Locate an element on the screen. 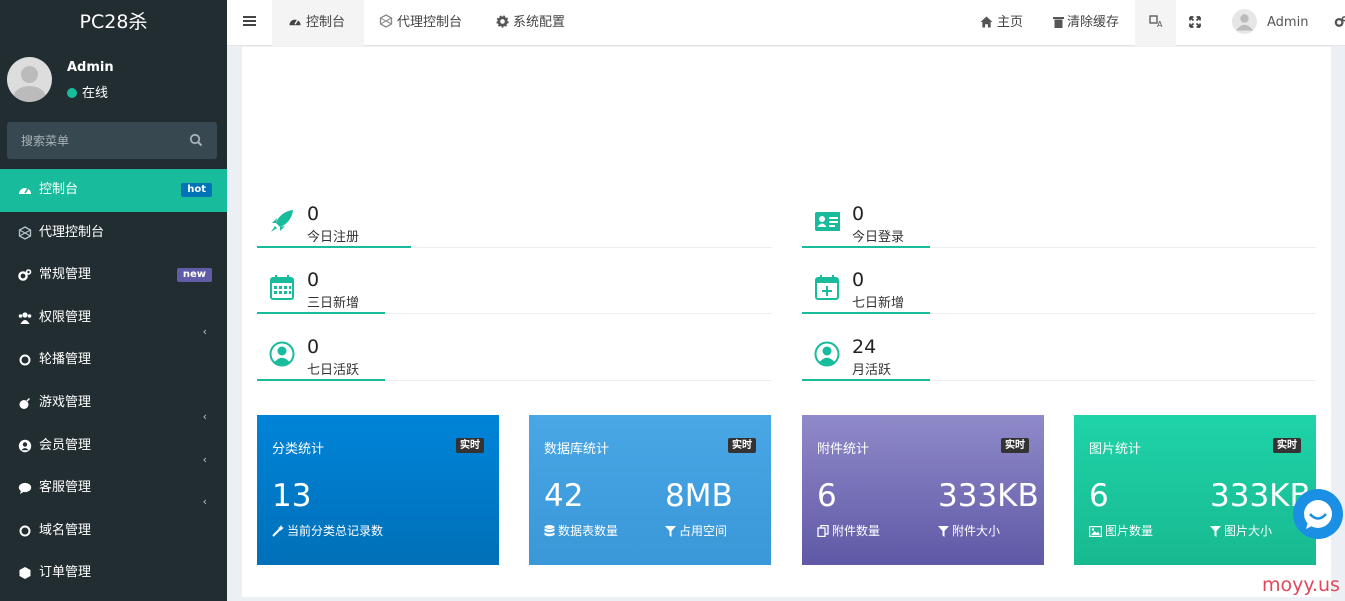 The image size is (1345, 601). comment-icon is located at coordinates (25, 489).